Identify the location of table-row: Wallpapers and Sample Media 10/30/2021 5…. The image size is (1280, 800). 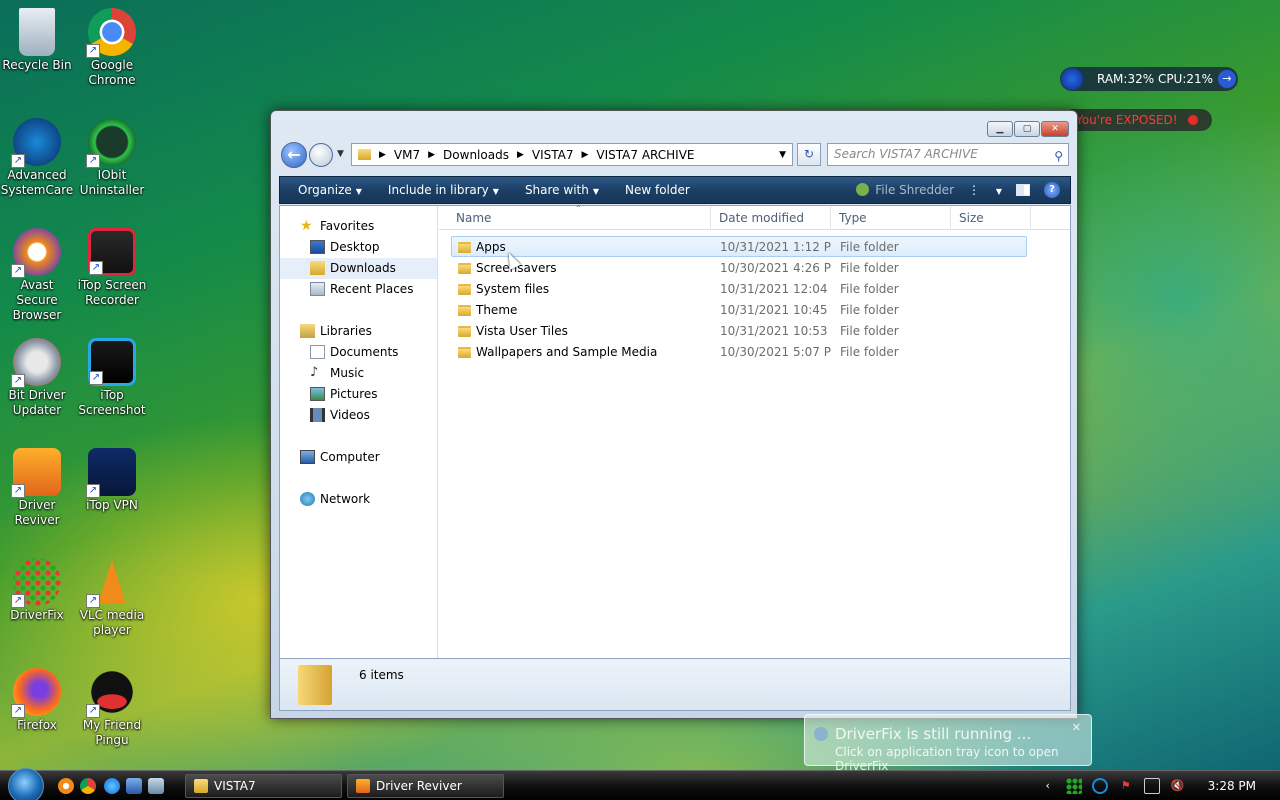
(739, 351).